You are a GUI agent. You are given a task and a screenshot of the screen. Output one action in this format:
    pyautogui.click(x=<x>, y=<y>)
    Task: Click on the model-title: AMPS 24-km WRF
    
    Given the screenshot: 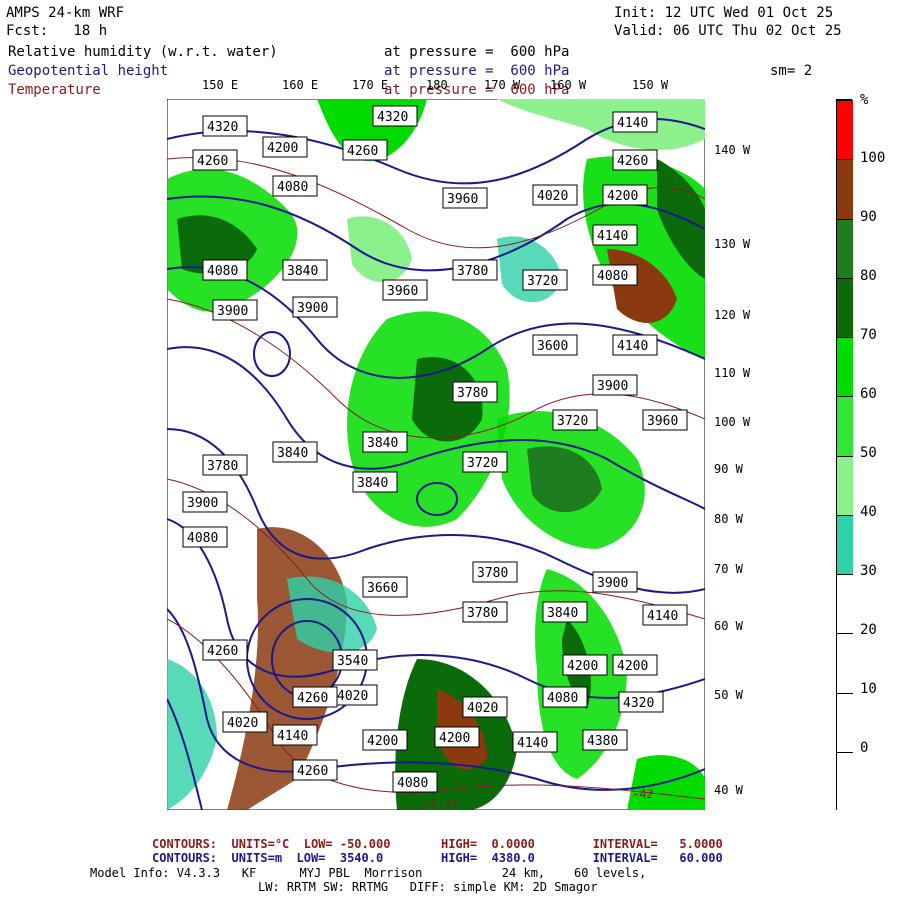 What is the action you would take?
    pyautogui.click(x=65, y=13)
    